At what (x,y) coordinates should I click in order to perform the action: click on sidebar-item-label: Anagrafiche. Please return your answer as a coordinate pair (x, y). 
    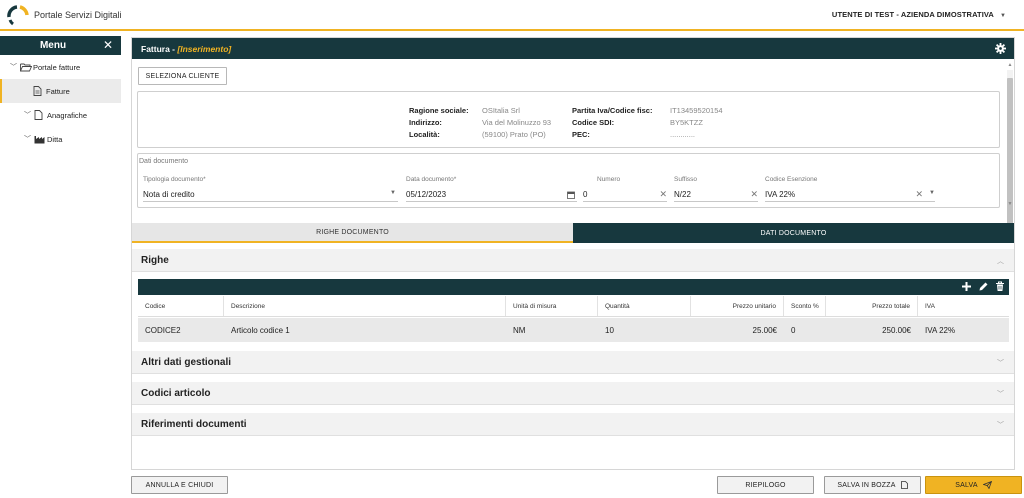
    Looking at the image, I should click on (67, 115).